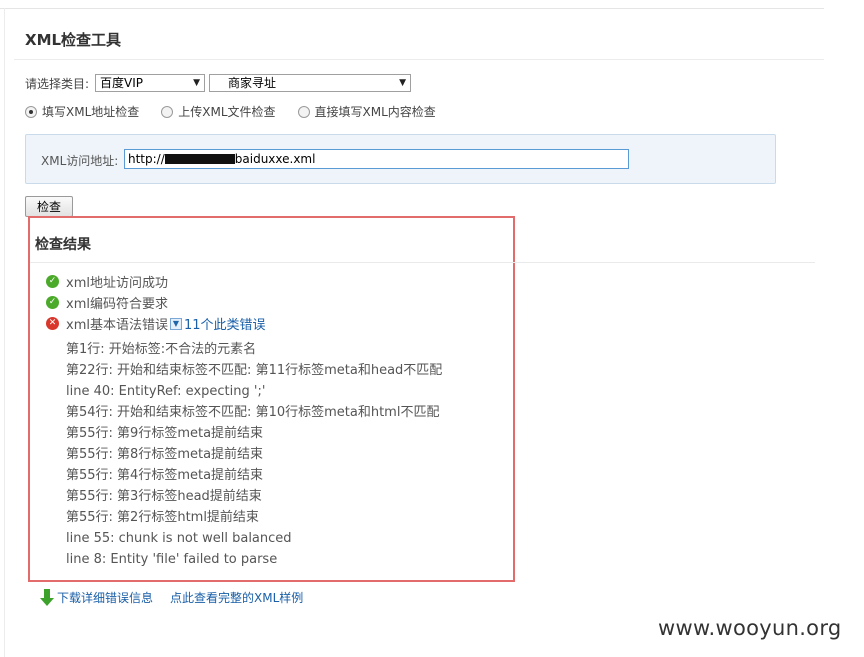 The image size is (864, 657). Describe the element at coordinates (31, 111) in the screenshot. I see `radio-button-selected` at that location.